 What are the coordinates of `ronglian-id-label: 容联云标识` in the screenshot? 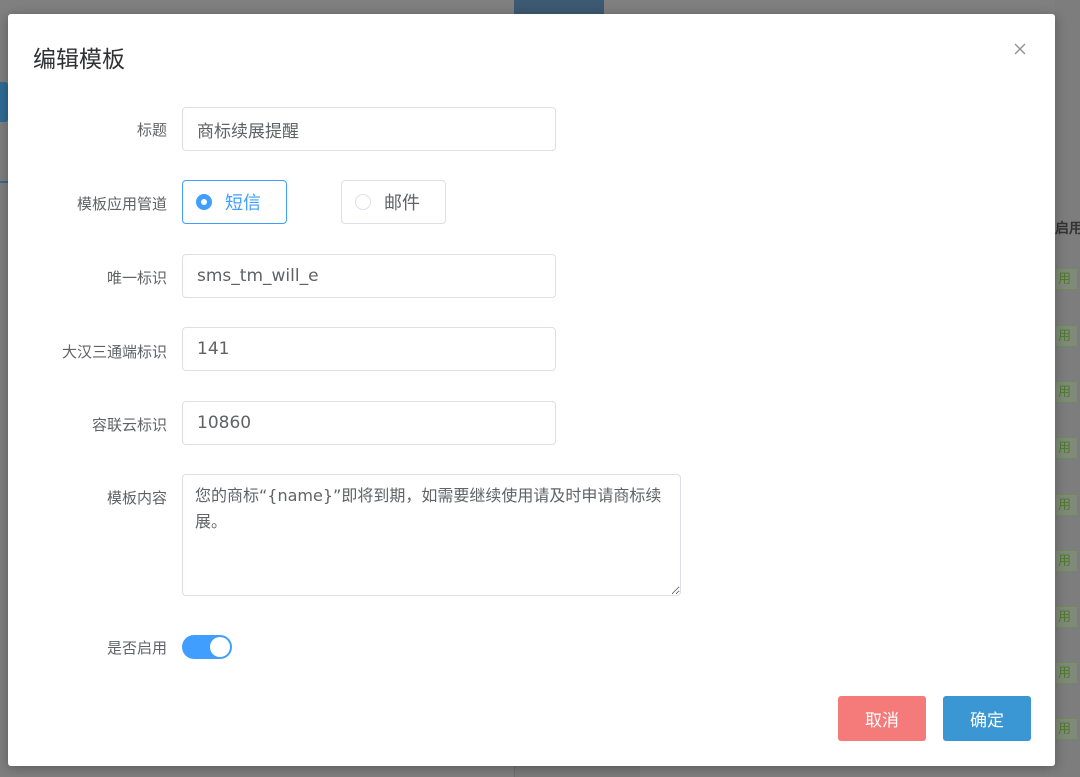 It's located at (129, 425).